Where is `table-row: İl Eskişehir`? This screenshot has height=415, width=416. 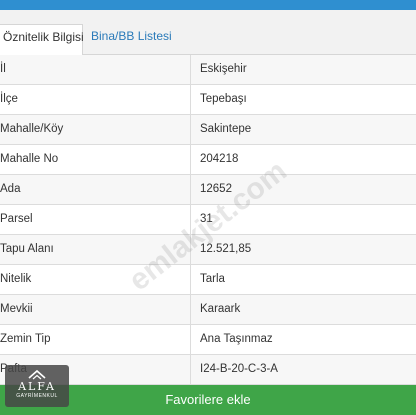
table-row: İl Eskişehir is located at coordinates (208, 70).